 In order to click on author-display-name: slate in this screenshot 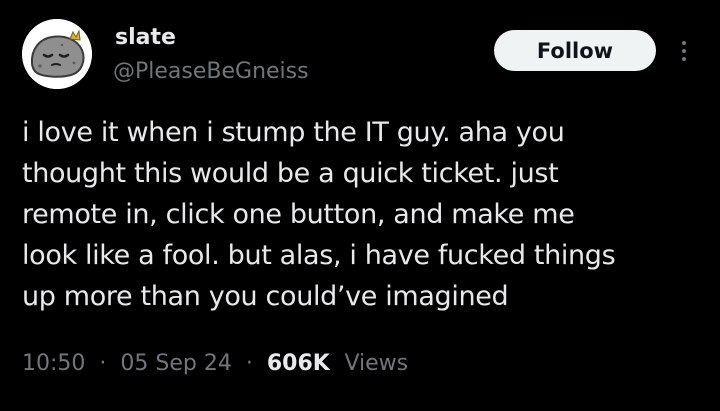, I will do `click(145, 38)`.